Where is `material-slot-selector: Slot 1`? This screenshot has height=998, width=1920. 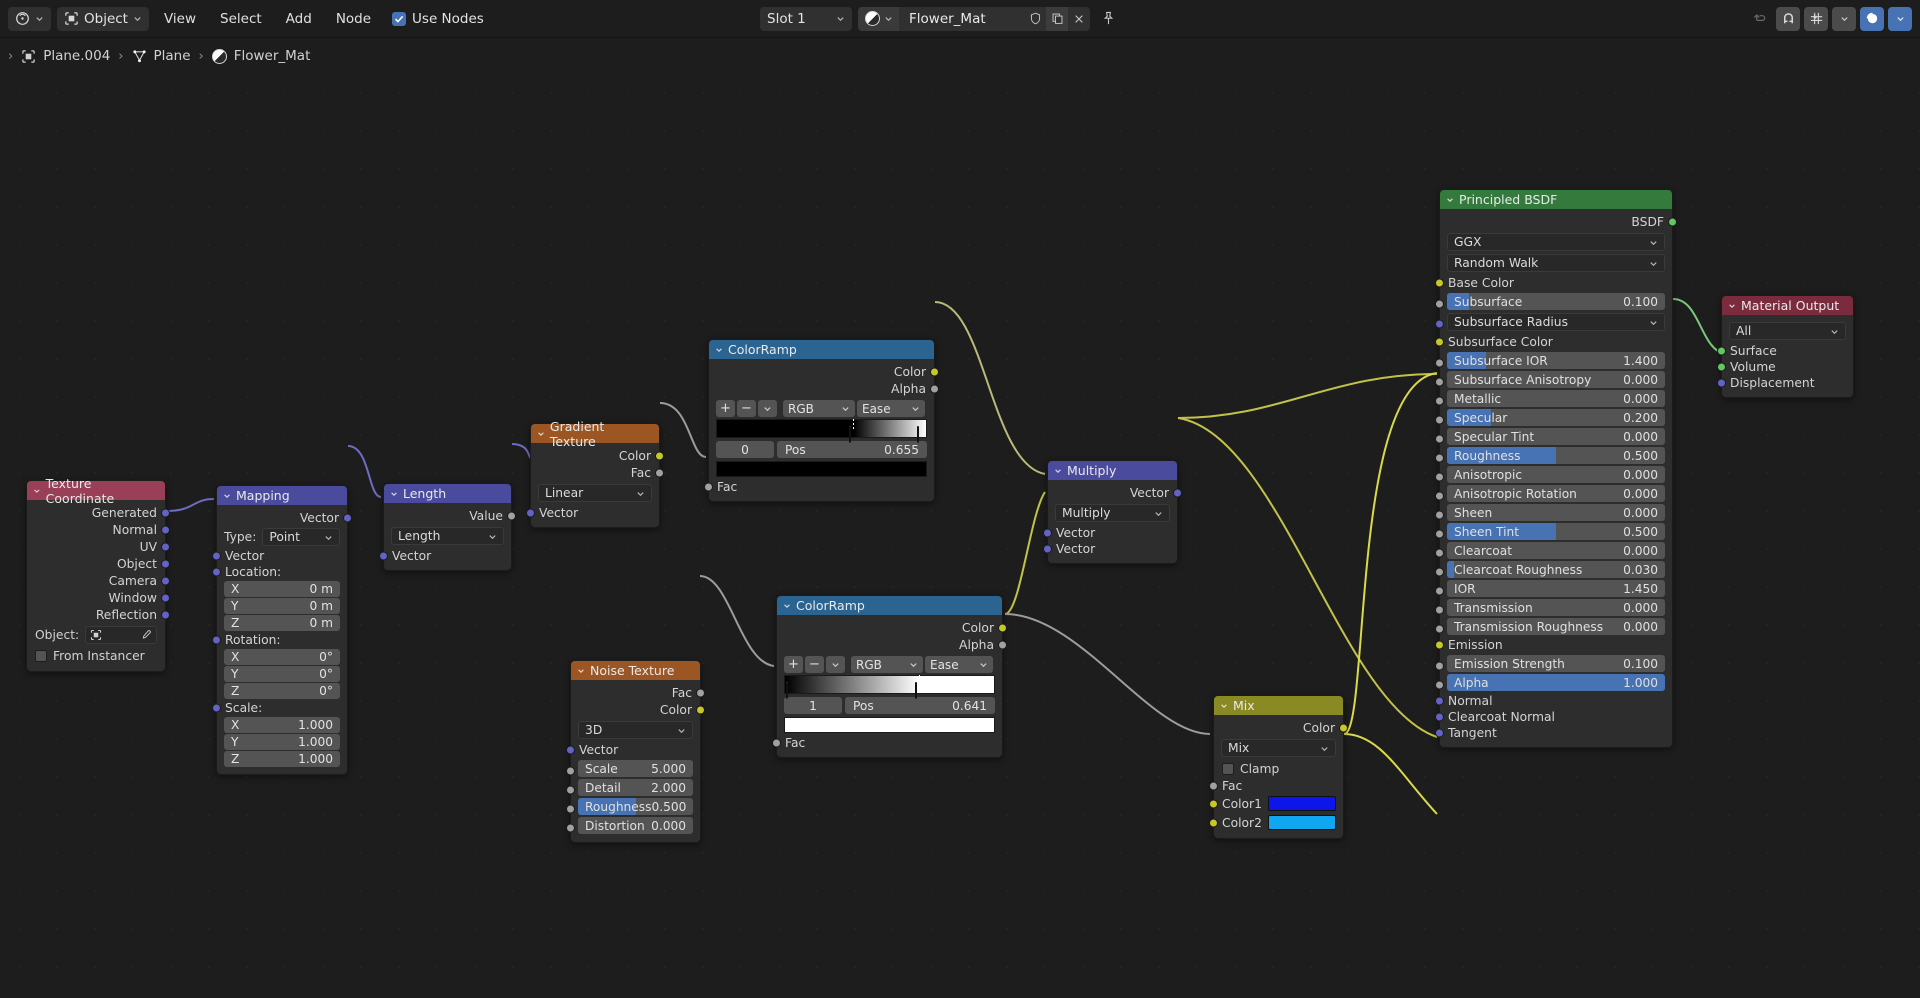
material-slot-selector: Slot 1 is located at coordinates (806, 18).